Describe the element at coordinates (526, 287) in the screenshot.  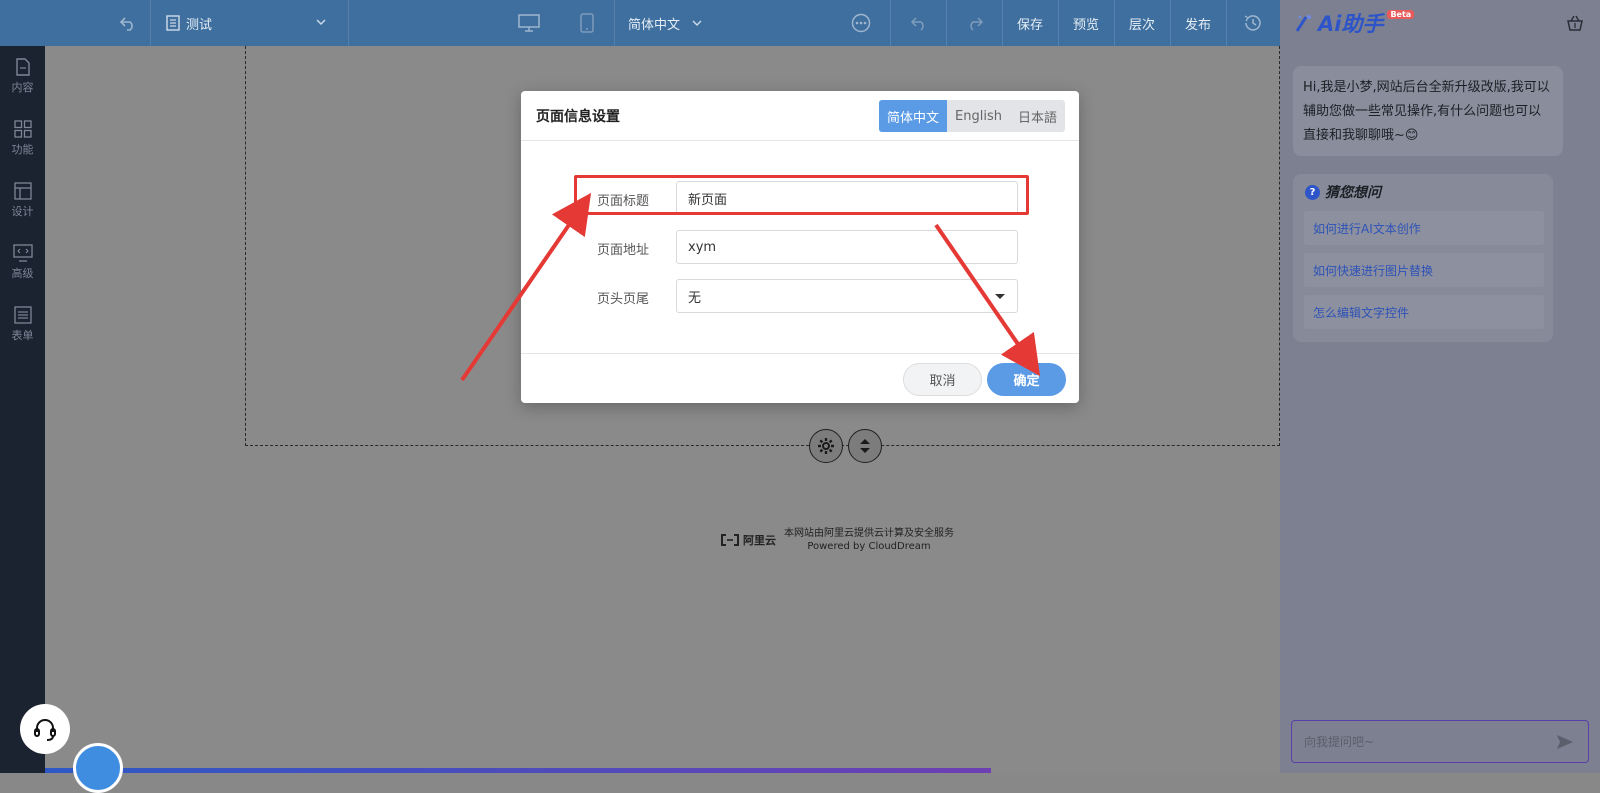
I see `arrow-to-title` at that location.